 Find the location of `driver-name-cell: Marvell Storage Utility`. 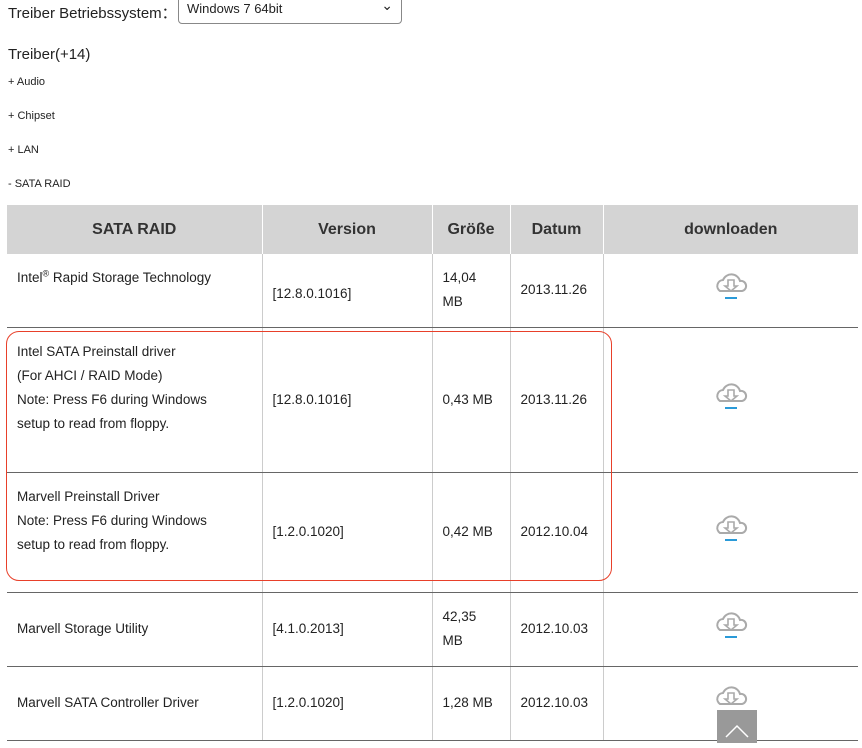

driver-name-cell: Marvell Storage Utility is located at coordinates (134, 629).